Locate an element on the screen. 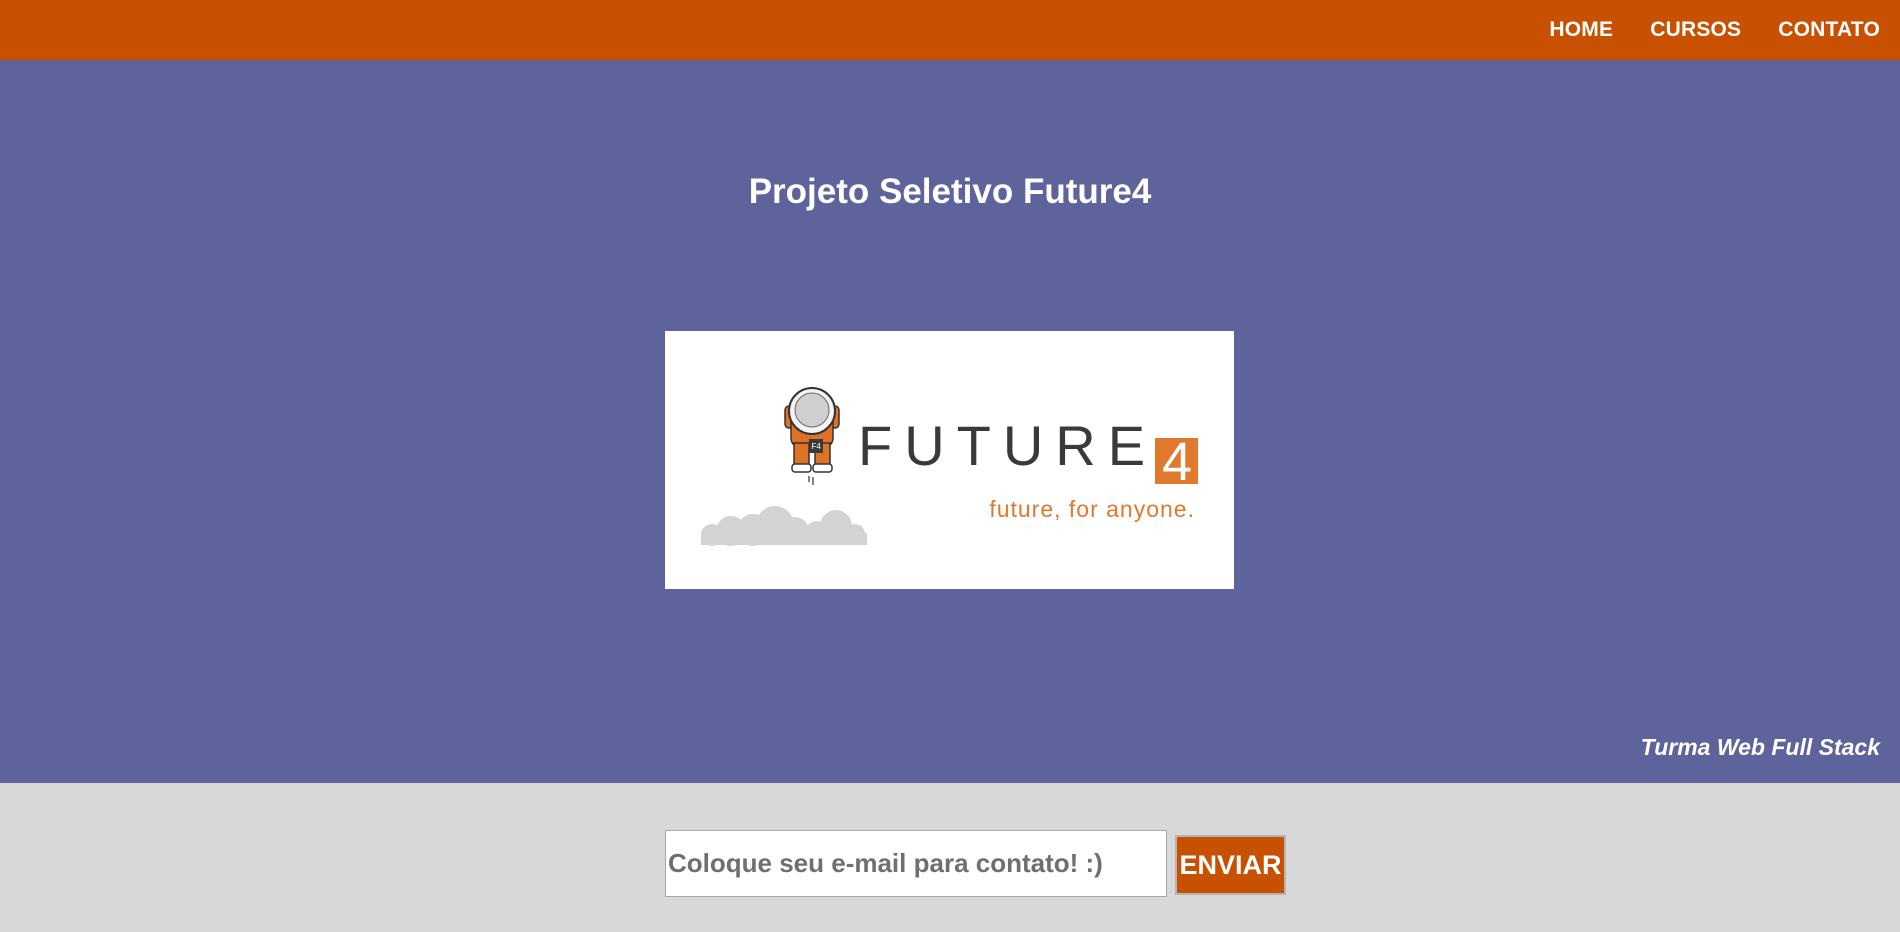 Image resolution: width=1900 pixels, height=932 pixels. future4-logo: F4 FUTURE 4 future, for anyone. is located at coordinates (949, 460).